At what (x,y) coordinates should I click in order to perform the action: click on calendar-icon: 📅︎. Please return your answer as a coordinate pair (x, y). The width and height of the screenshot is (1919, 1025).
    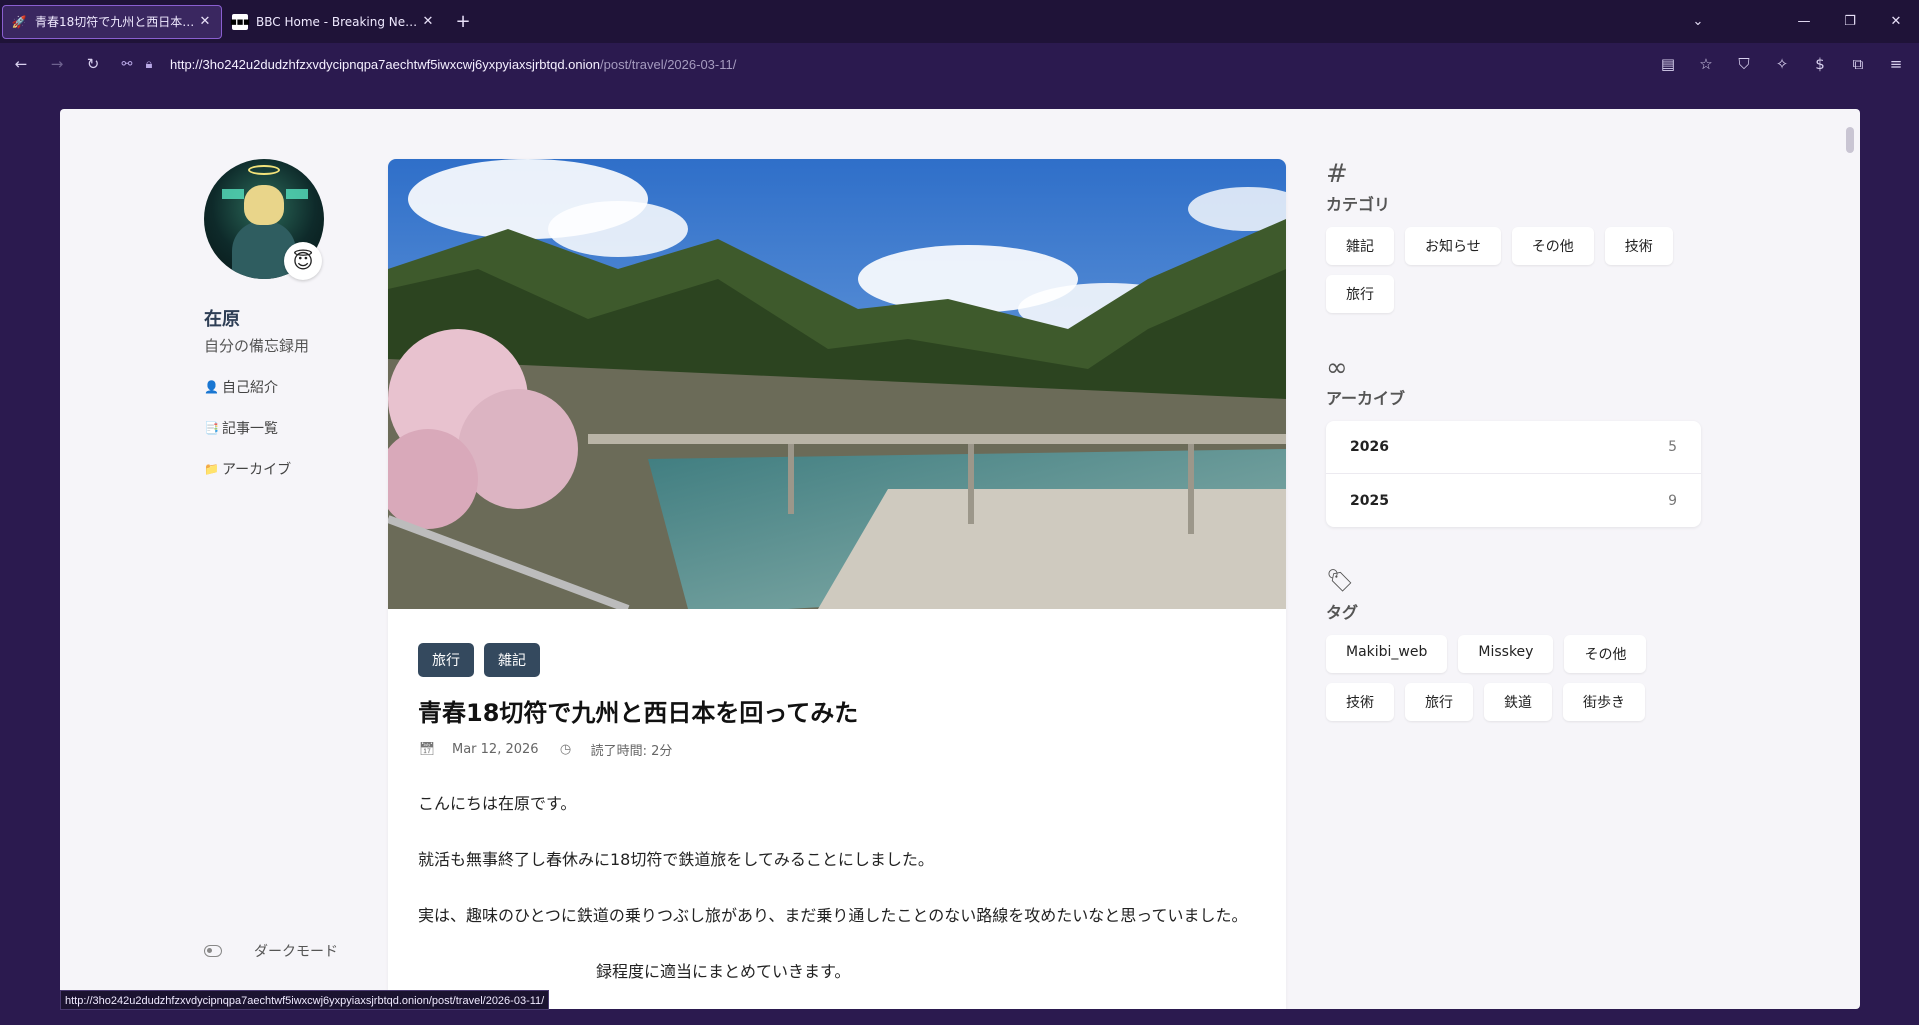
    Looking at the image, I should click on (427, 749).